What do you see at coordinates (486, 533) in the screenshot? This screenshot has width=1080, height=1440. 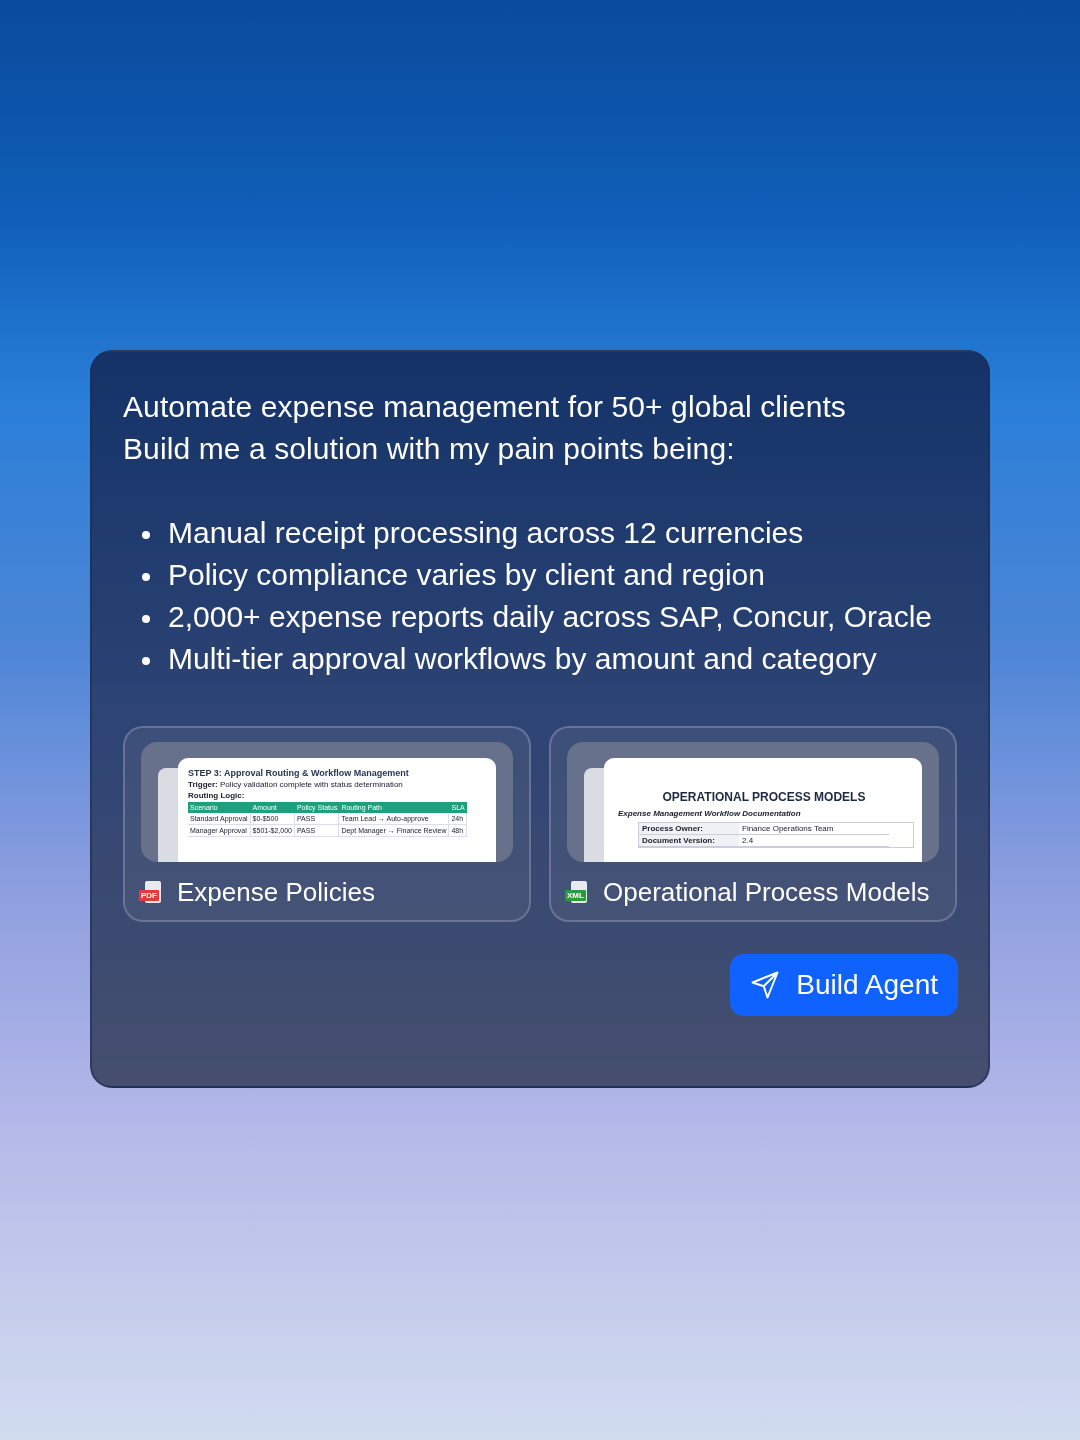 I see `bullet-text: Manual receipt processing across 12 currencies` at bounding box center [486, 533].